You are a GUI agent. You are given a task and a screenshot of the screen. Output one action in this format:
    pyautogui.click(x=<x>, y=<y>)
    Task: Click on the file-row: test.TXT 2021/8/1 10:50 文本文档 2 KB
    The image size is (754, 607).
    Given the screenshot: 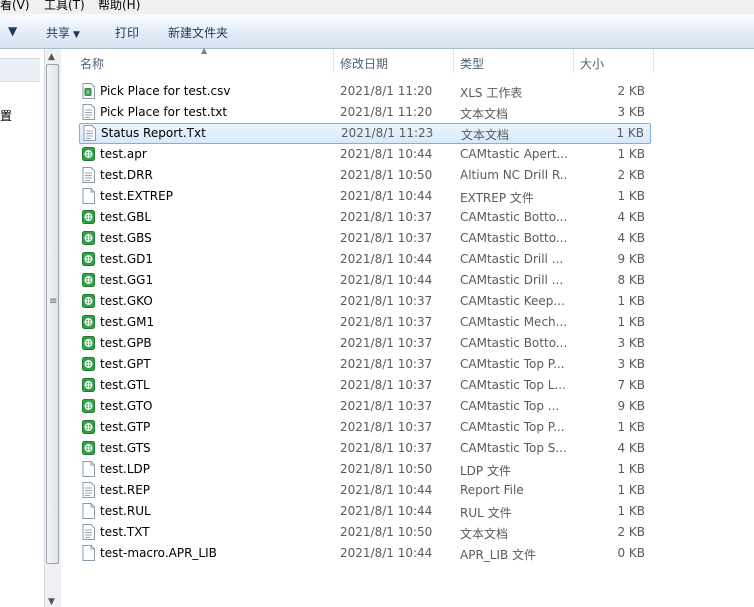 What is the action you would take?
    pyautogui.click(x=365, y=532)
    